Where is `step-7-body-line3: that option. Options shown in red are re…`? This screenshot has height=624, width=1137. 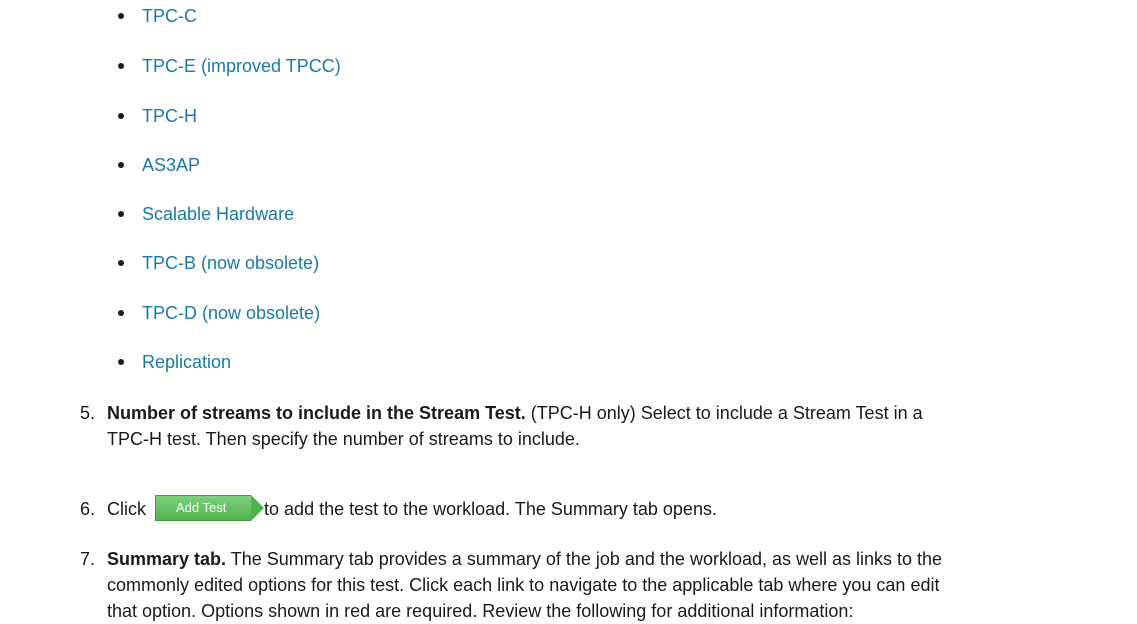 step-7-body-line3: that option. Options shown in red are re… is located at coordinates (480, 611).